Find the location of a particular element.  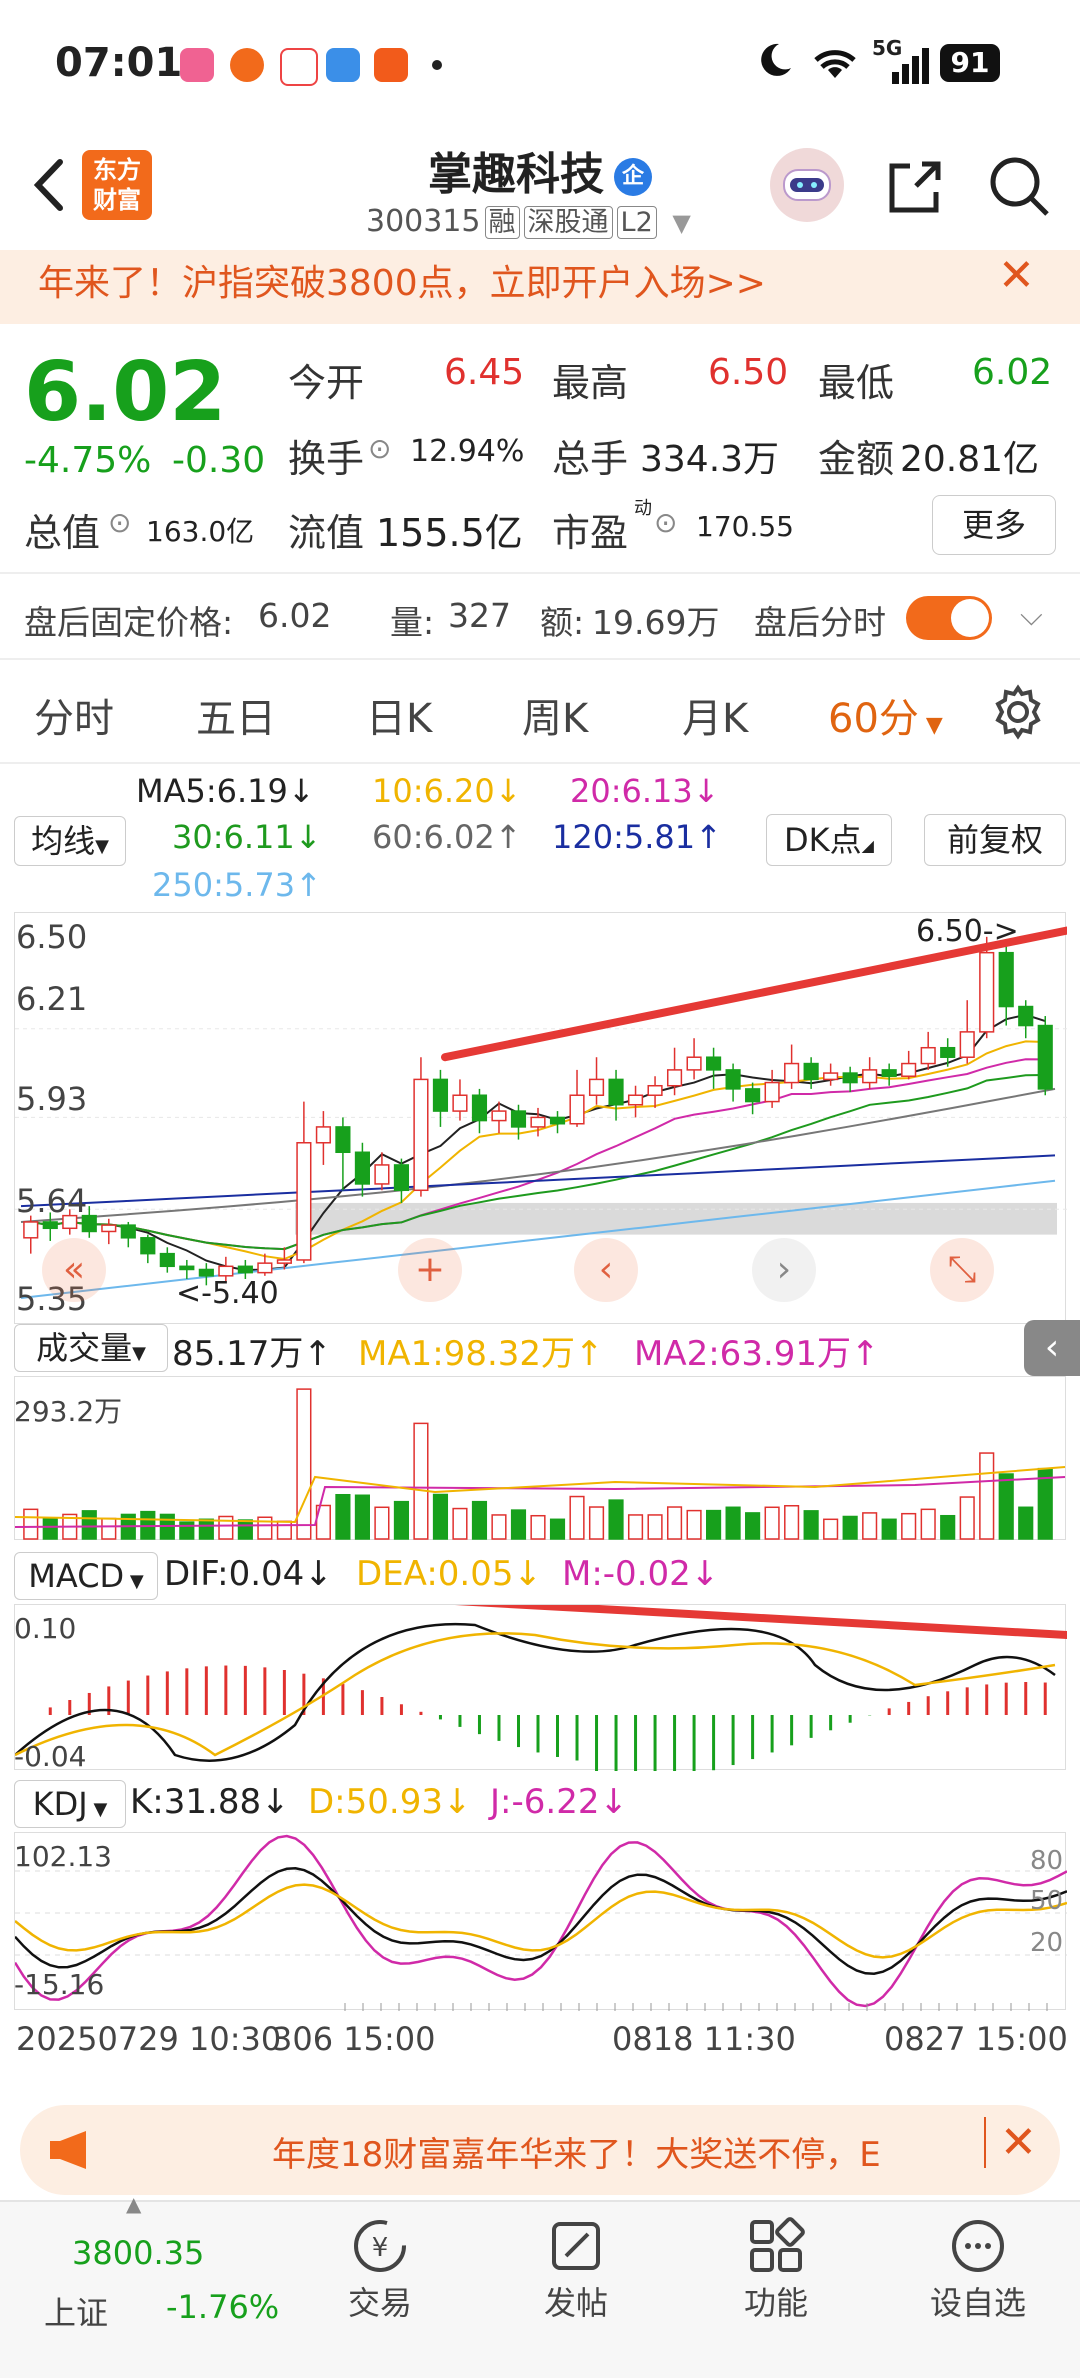

macd-dif-line is located at coordinates (535, 1692).